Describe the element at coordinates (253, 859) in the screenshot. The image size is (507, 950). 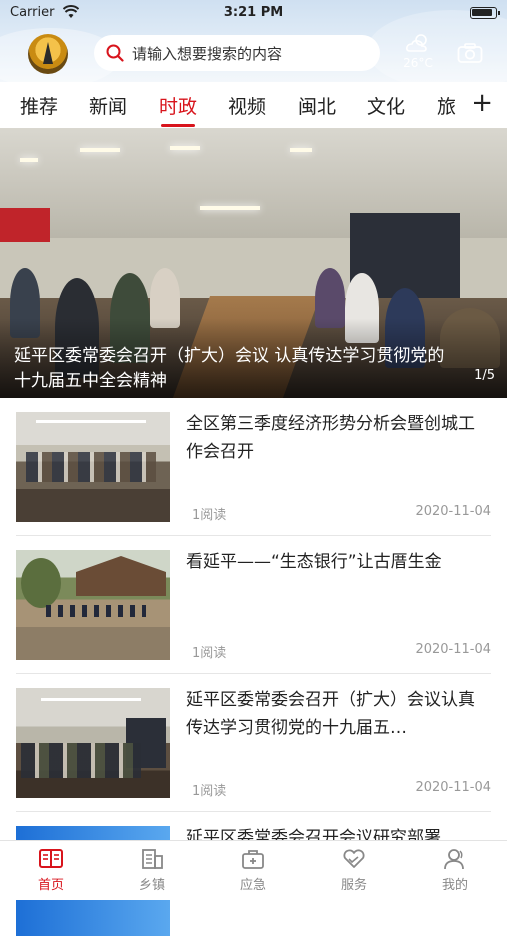
I see `medkit-icon` at that location.